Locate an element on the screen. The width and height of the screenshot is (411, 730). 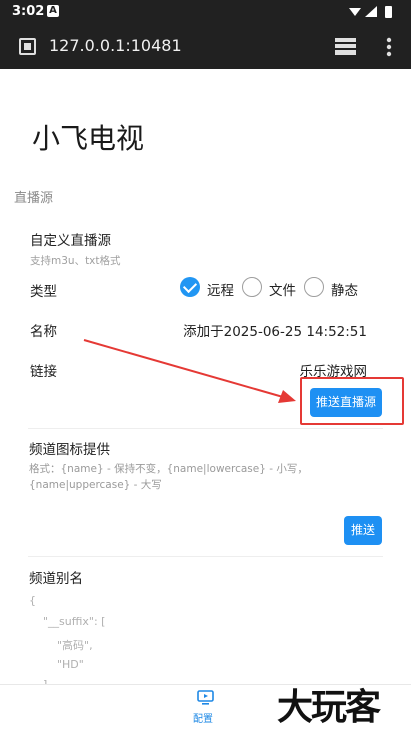
alias-code-line: "高码", is located at coordinates (61, 645).